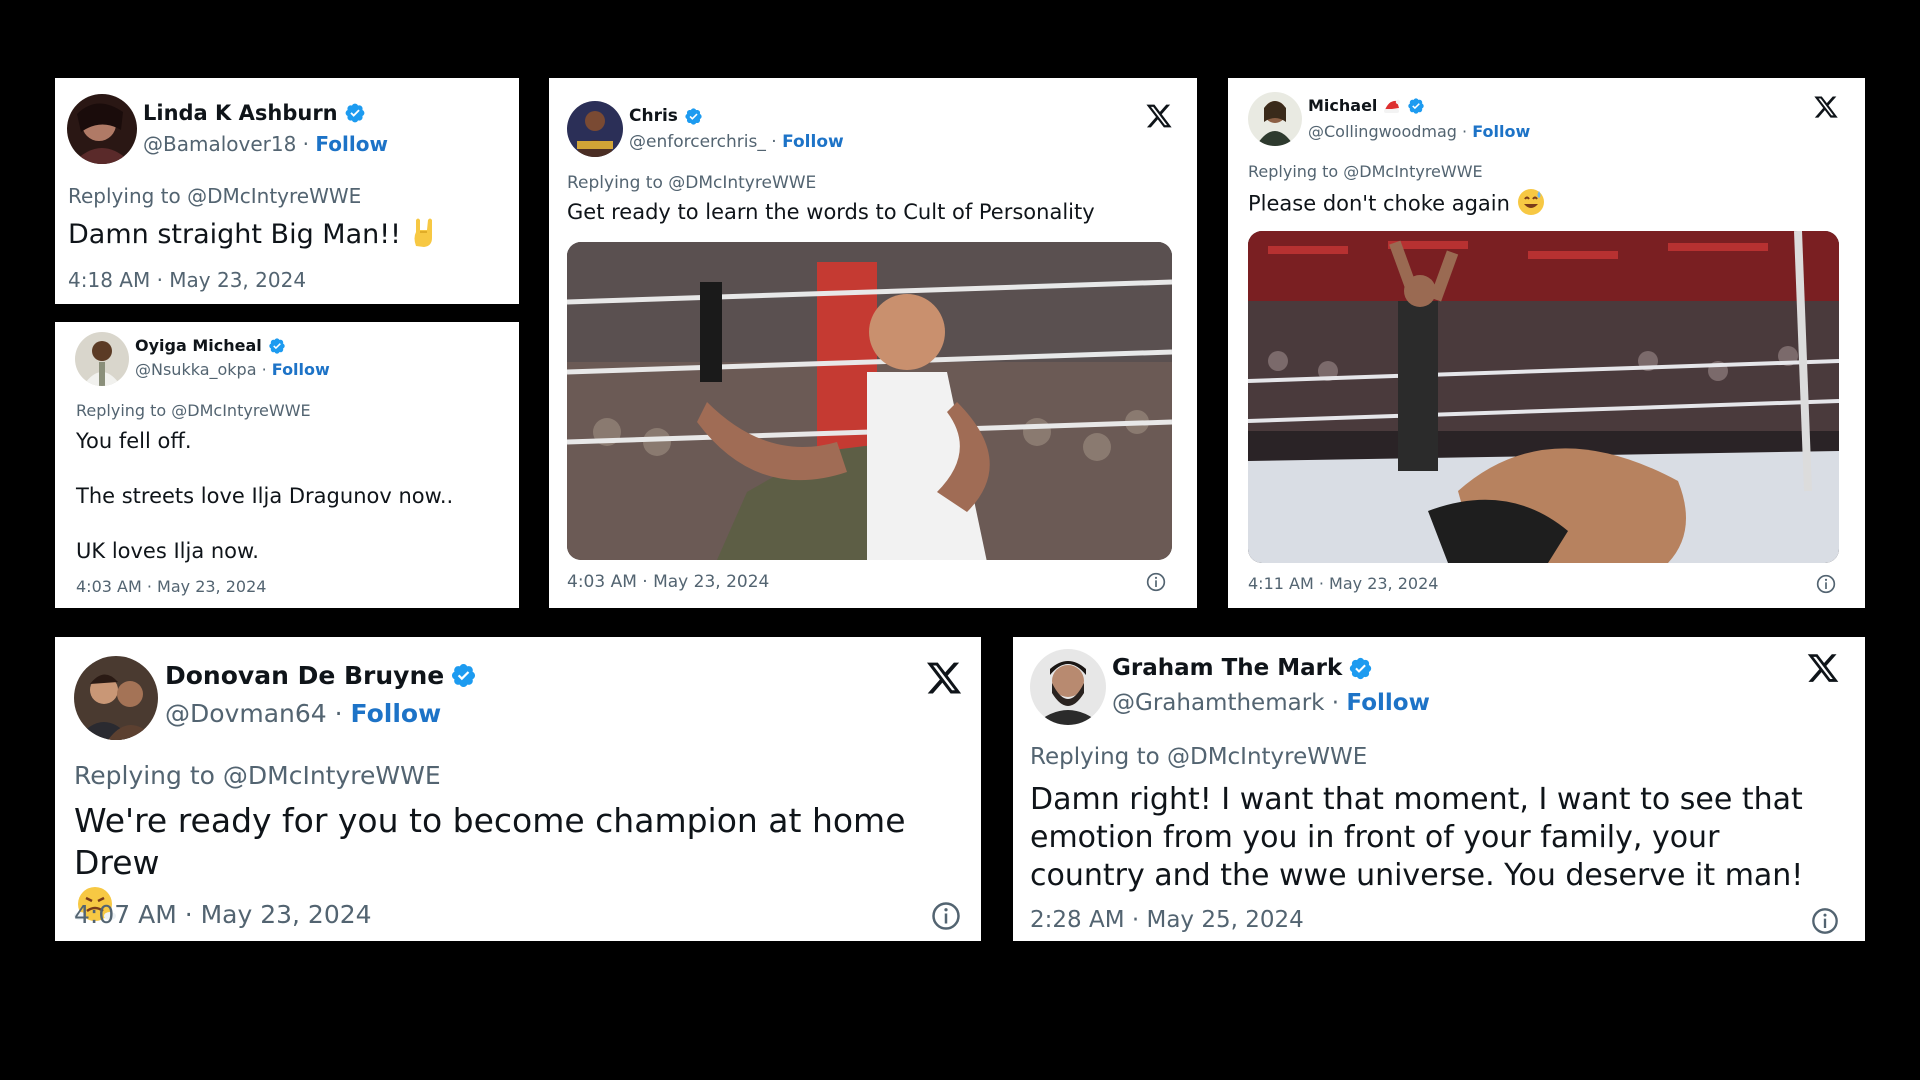 This screenshot has height=1080, width=1920. I want to click on handle-line: @Nsukka_okpa · Follow, so click(232, 369).